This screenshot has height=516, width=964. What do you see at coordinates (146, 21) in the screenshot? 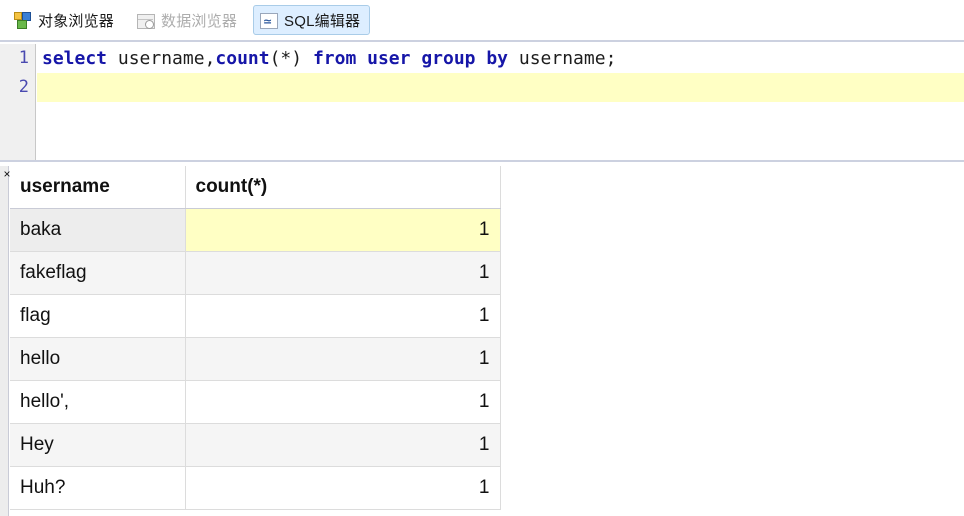
I see `data-grid-icon` at bounding box center [146, 21].